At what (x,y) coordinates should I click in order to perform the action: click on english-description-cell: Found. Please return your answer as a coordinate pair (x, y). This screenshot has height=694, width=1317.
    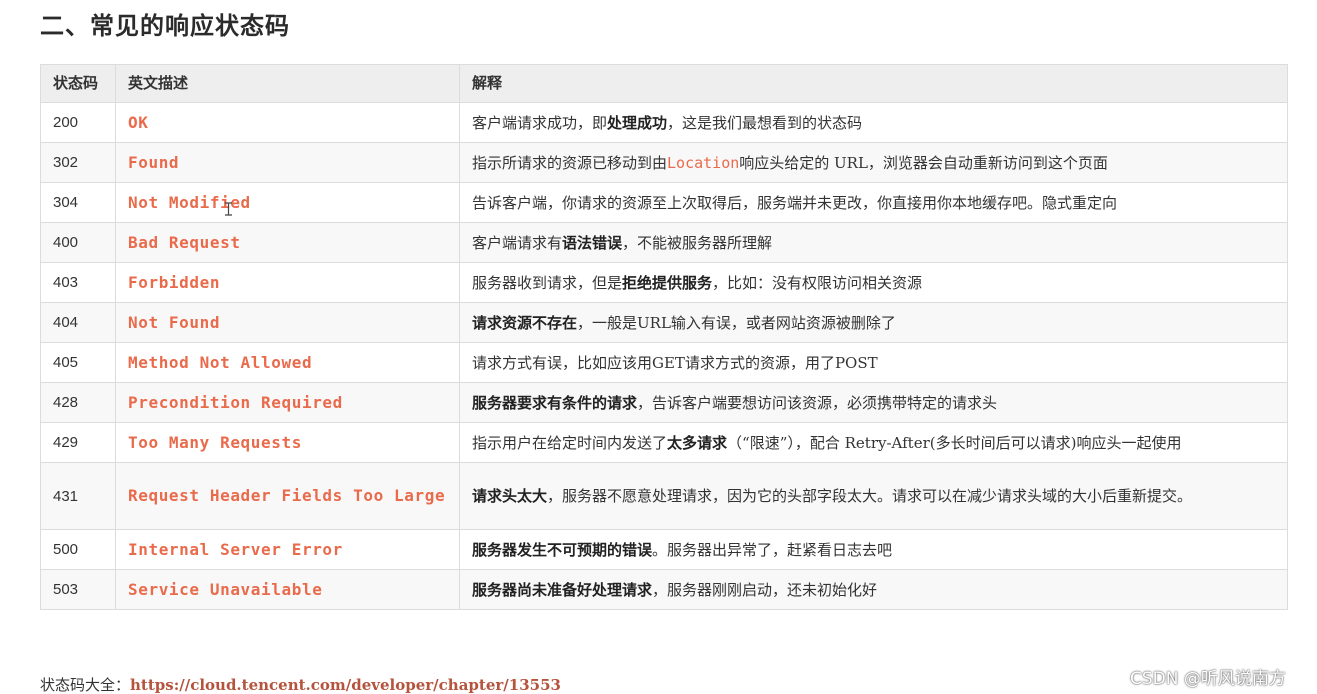
    Looking at the image, I should click on (287, 162).